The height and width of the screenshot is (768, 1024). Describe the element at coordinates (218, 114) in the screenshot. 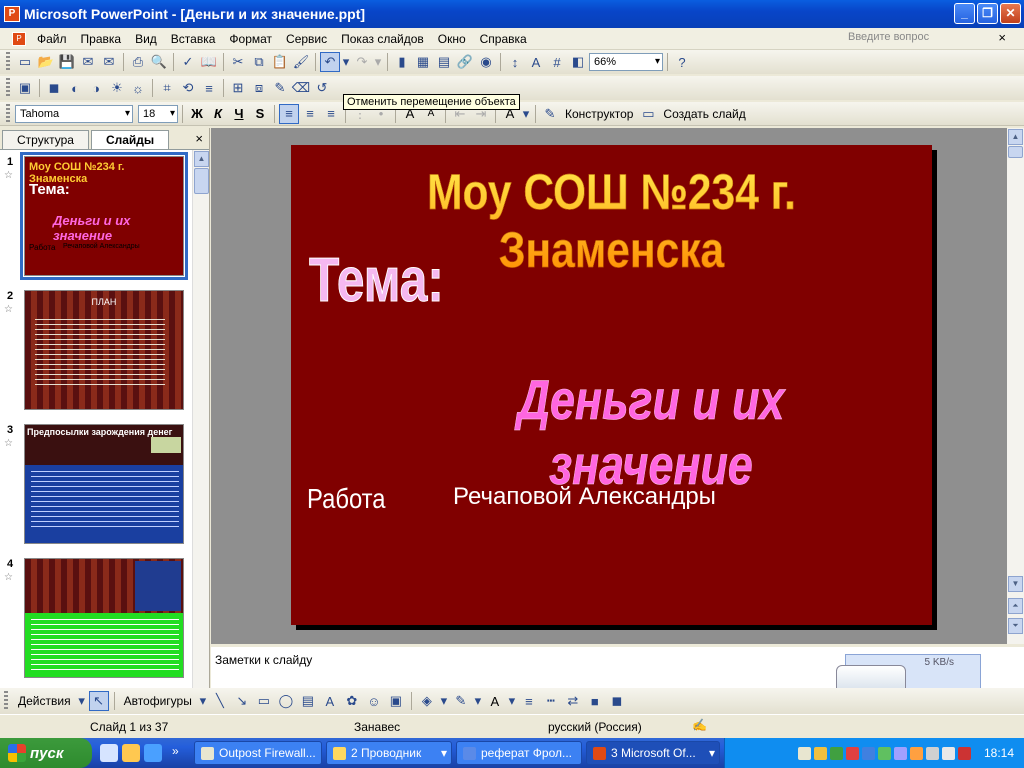

I see `italic-button: К` at that location.